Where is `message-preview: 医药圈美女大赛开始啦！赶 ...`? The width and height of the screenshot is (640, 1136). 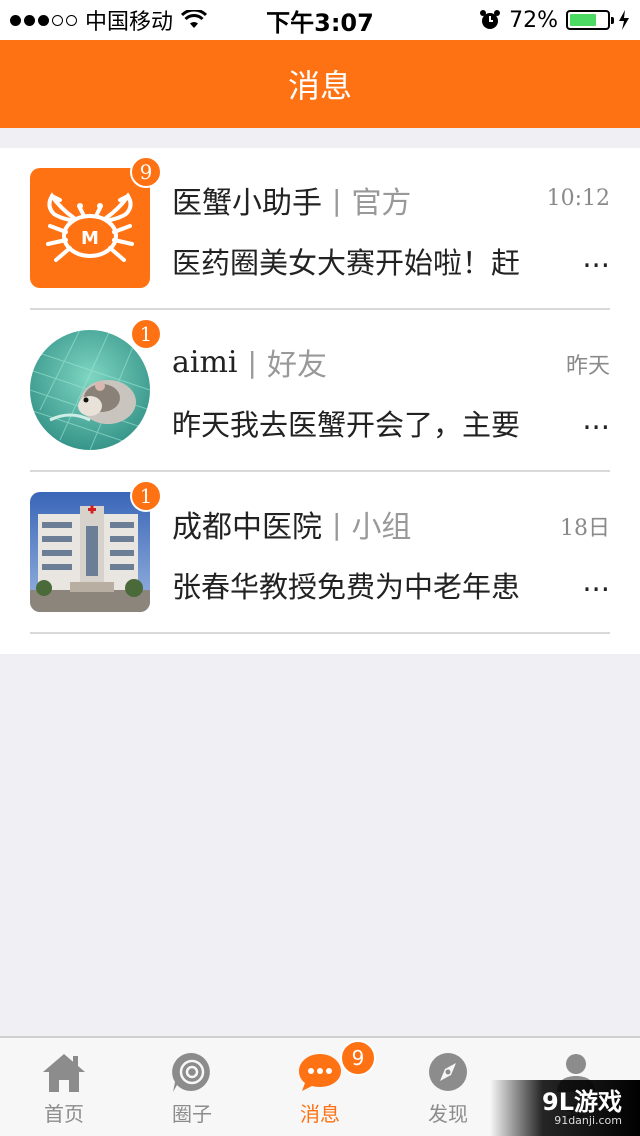 message-preview: 医药圈美女大赛开始啦！赶 ... is located at coordinates (391, 261).